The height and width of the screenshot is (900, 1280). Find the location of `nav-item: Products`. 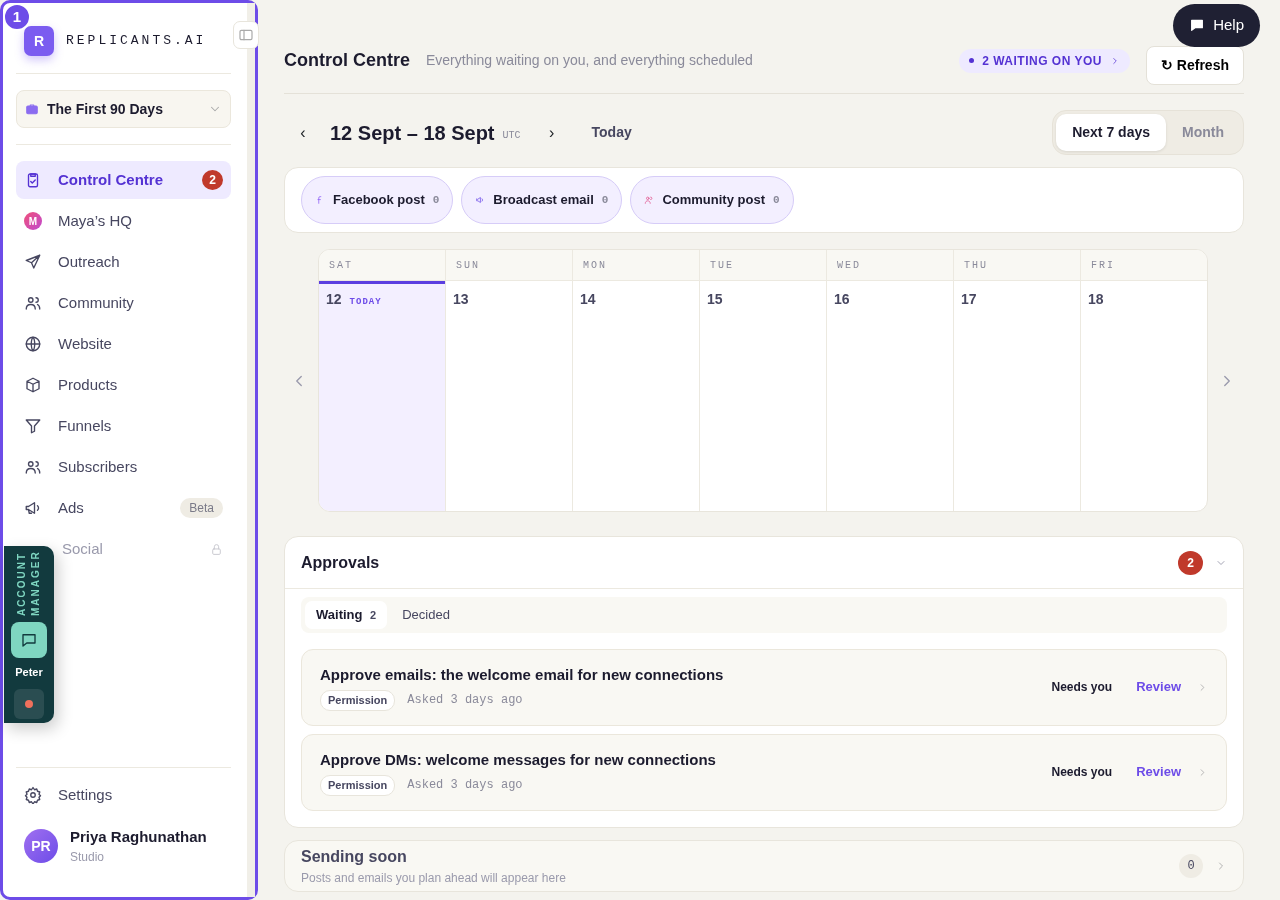

nav-item: Products is located at coordinates (123, 385).